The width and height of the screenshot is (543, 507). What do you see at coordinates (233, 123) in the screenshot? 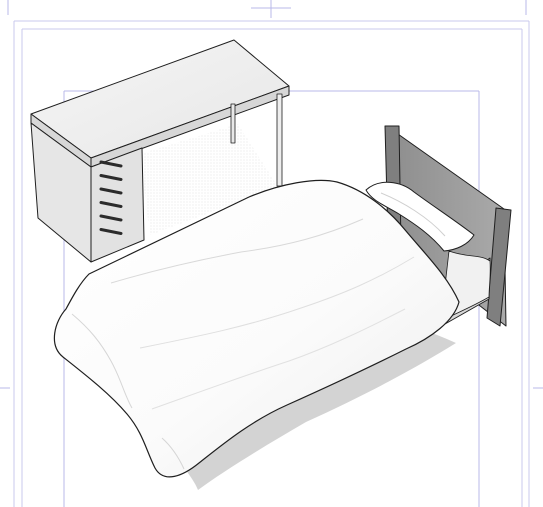
I see `desk-leg-back` at bounding box center [233, 123].